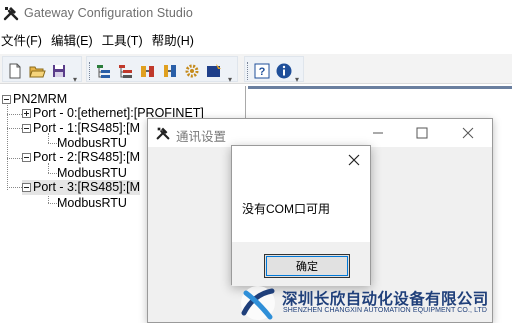  I want to click on tree-node-port-2: Port - 2:[RS485]:[M, so click(81, 157).